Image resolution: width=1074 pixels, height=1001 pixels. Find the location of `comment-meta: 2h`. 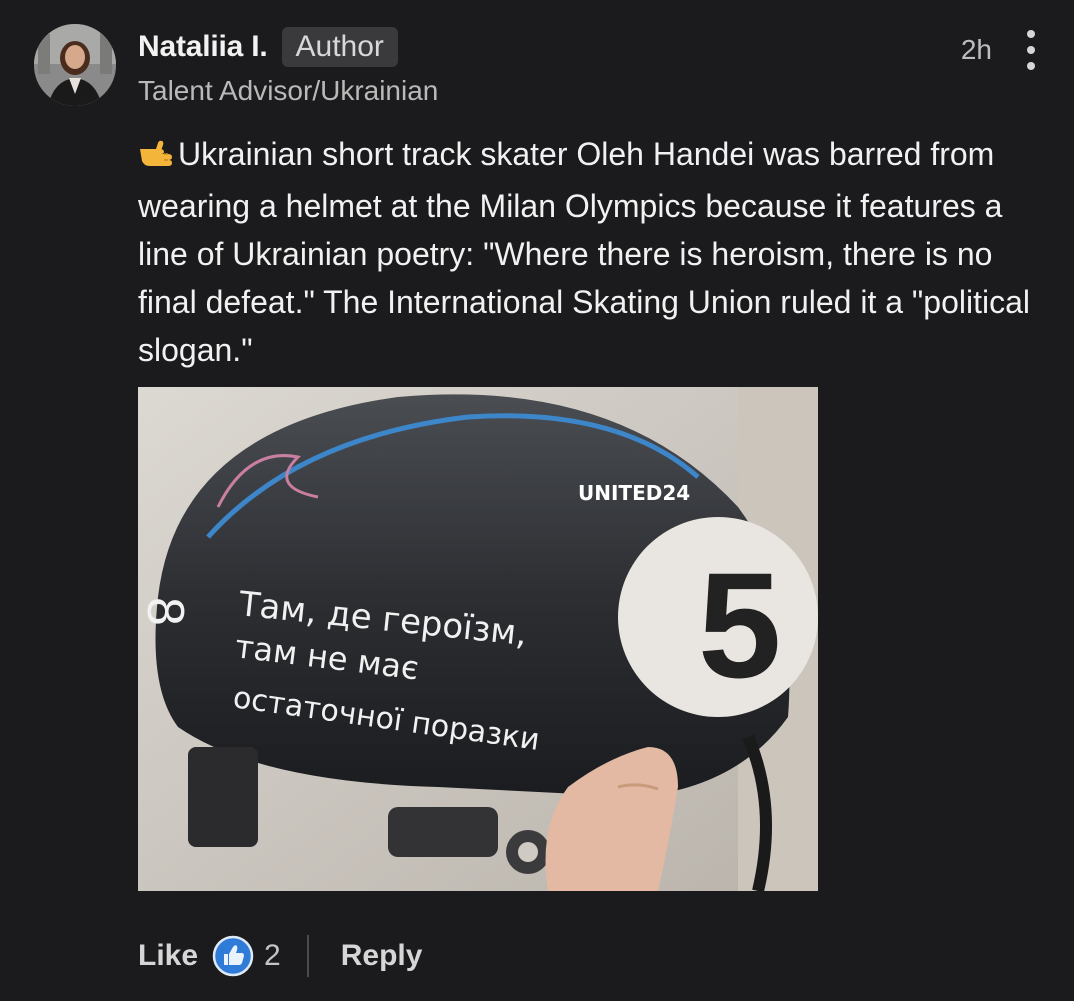

comment-meta: 2h is located at coordinates (999, 50).